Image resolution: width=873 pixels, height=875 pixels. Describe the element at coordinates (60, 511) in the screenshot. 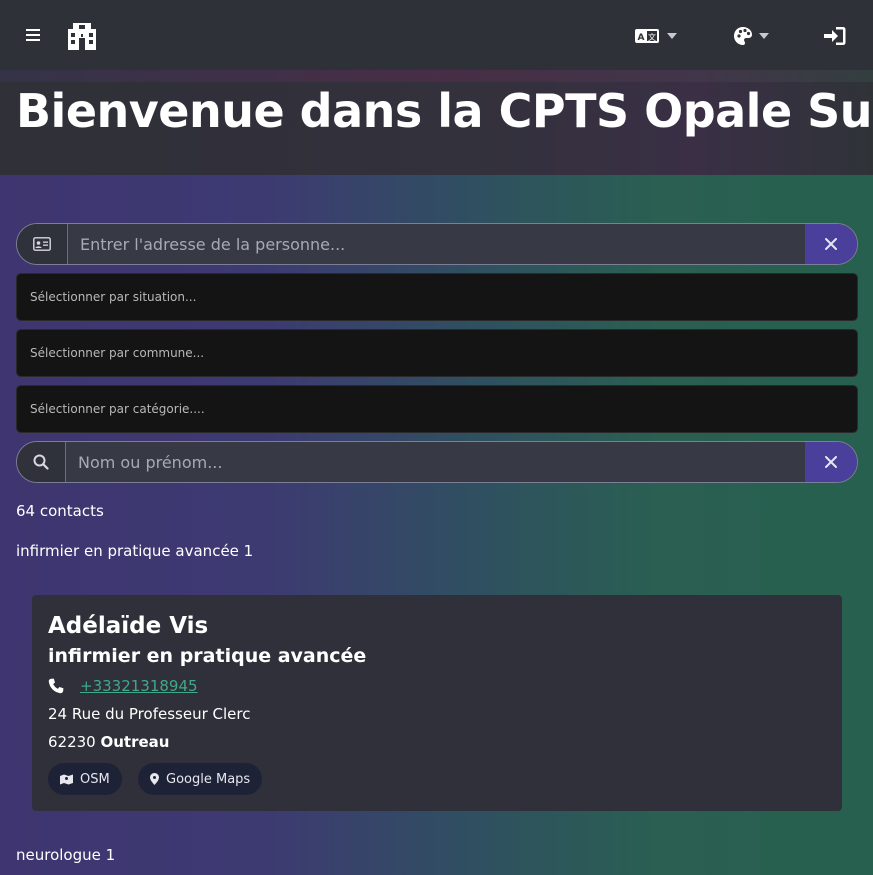

I see `contact-count: 64 contacts` at that location.